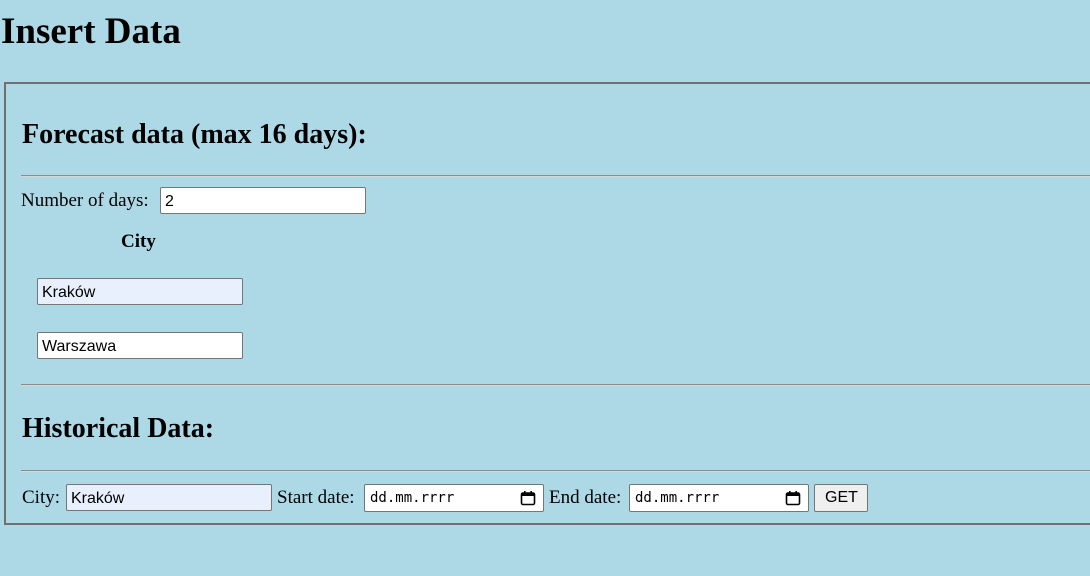 This screenshot has height=576, width=1090. What do you see at coordinates (138, 241) in the screenshot?
I see `city-column-header: City` at bounding box center [138, 241].